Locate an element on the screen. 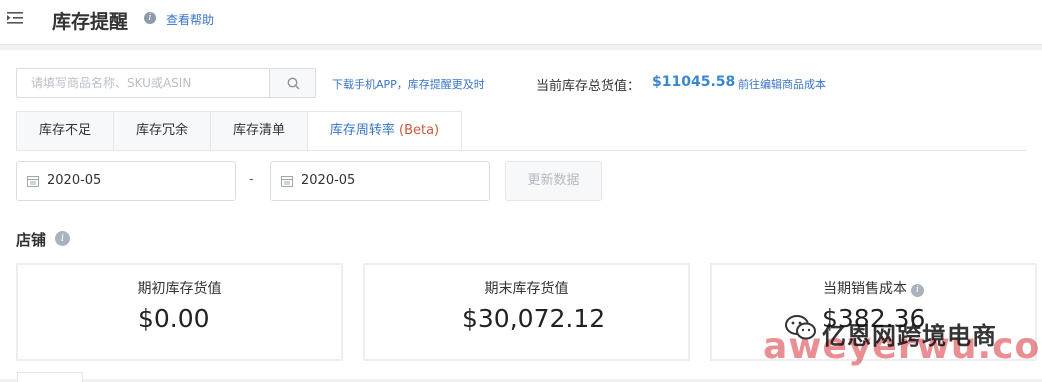  tab-insufficient: 库存不足 is located at coordinates (65, 131).